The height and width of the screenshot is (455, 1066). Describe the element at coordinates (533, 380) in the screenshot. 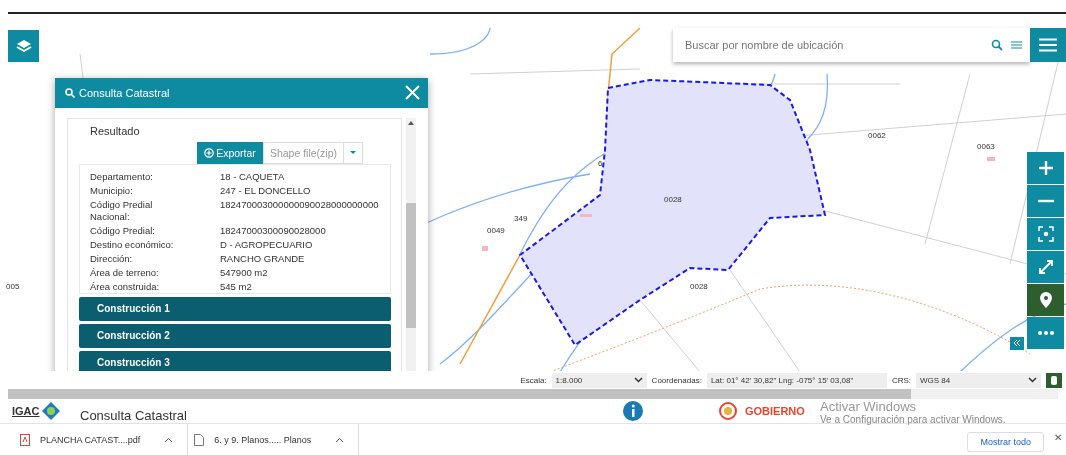

I see `scale-label: Escala:` at that location.